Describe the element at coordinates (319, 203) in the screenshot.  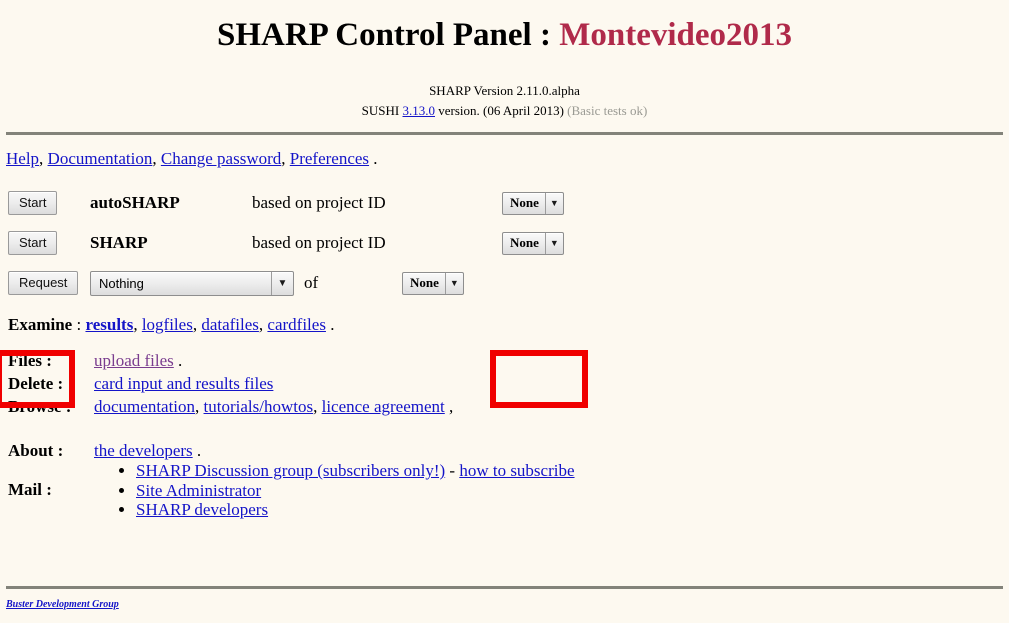
I see `autosharp-description: based on project ID` at that location.